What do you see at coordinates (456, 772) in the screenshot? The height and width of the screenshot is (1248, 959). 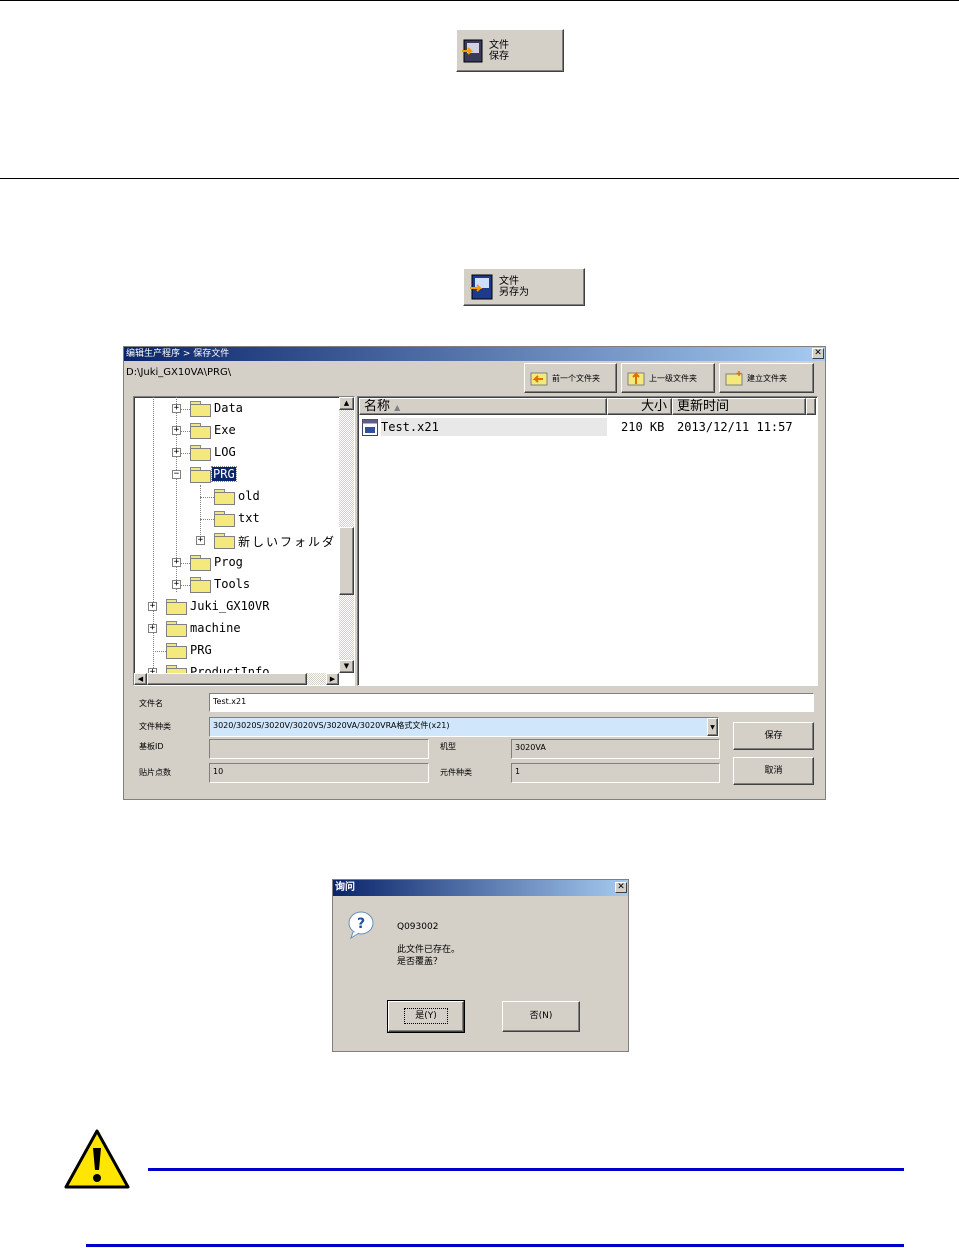 I see `parts-label: 元件种类` at bounding box center [456, 772].